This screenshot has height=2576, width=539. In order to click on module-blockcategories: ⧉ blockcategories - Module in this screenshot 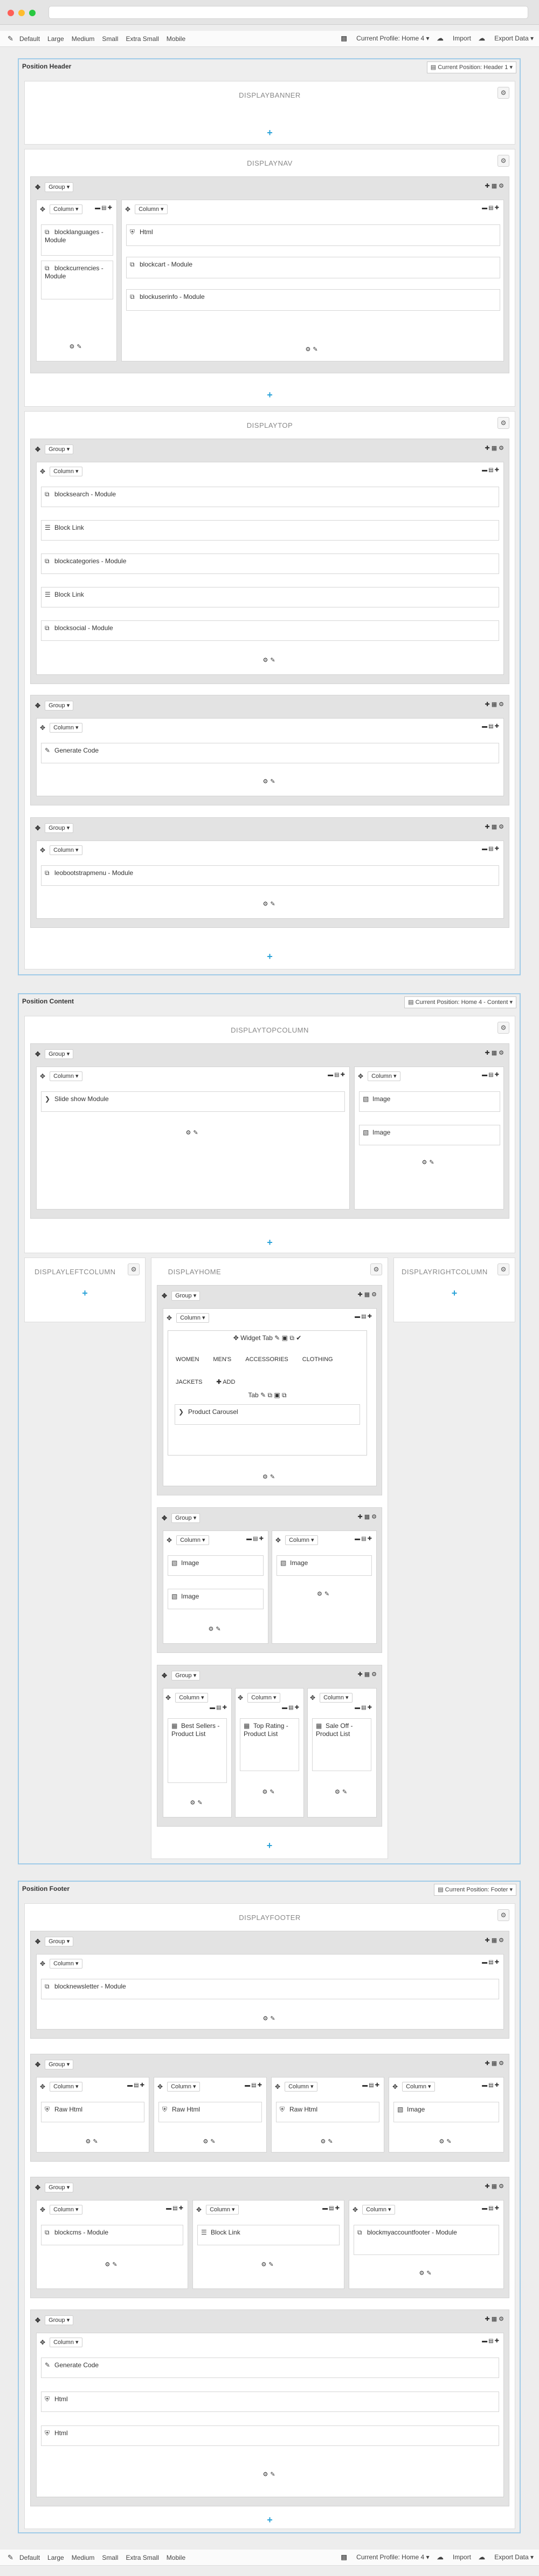, I will do `click(270, 564)`.